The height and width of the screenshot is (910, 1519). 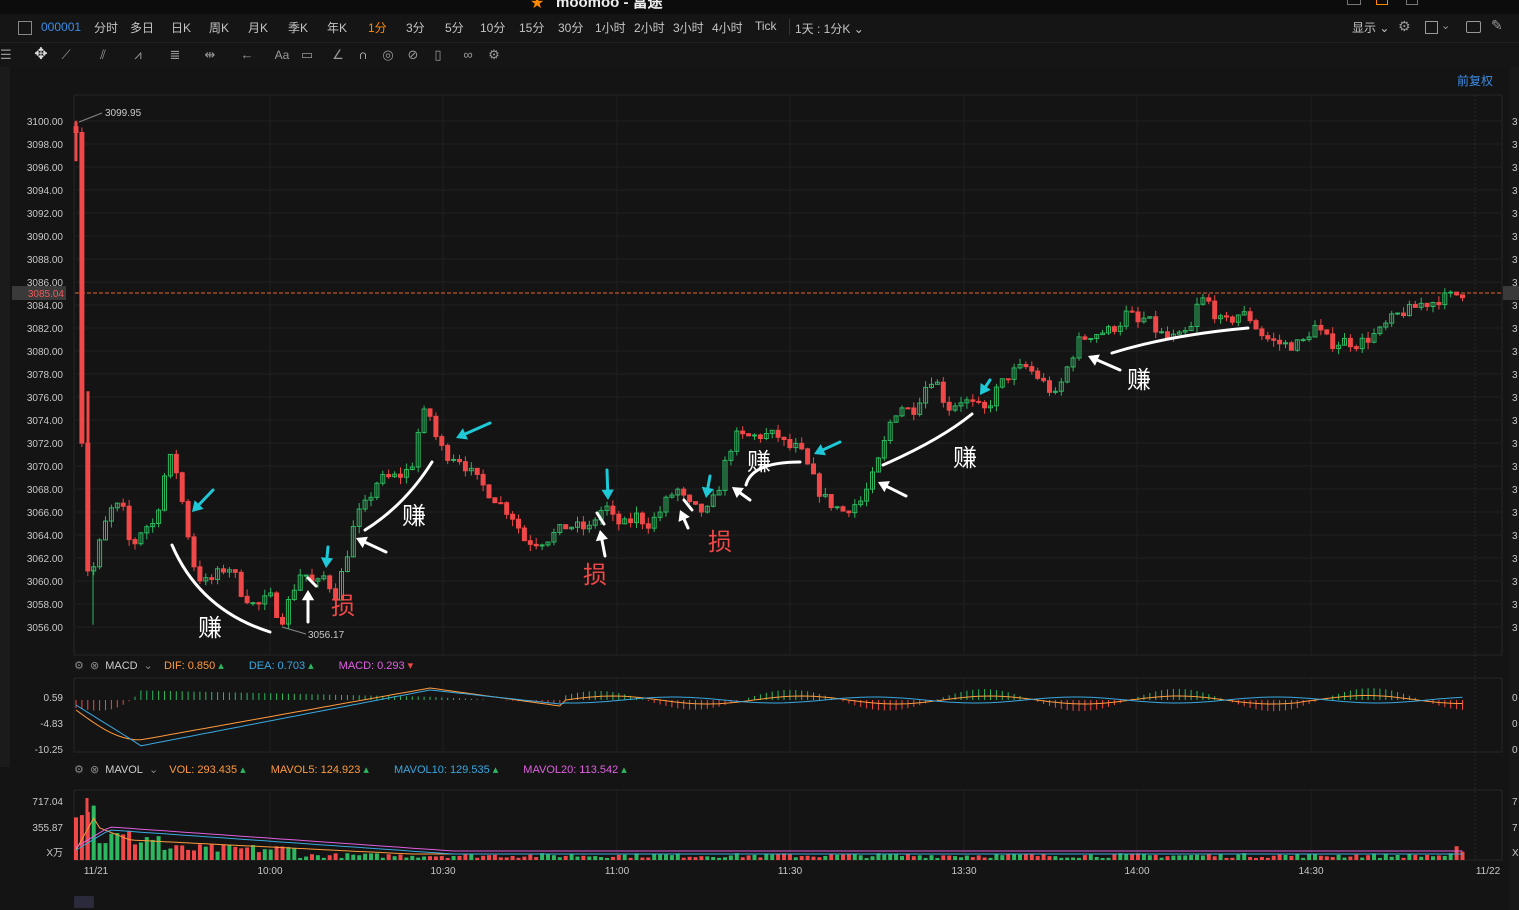 What do you see at coordinates (269, 871) in the screenshot?
I see `time-tick: 10:00` at bounding box center [269, 871].